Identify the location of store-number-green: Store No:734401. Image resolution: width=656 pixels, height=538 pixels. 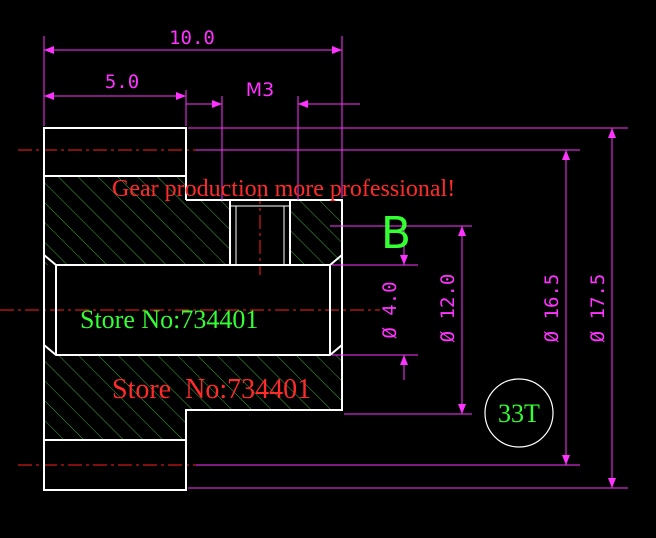
(169, 319).